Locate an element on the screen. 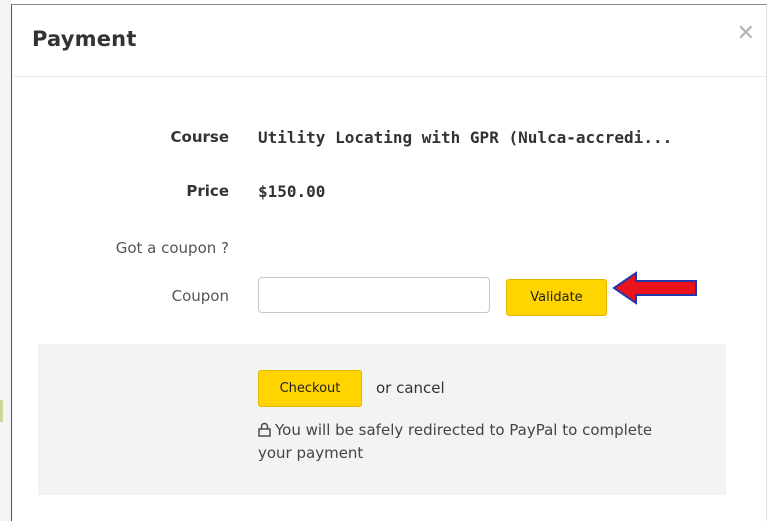 The image size is (769, 521). page-backdrop is located at coordinates (5, 260).